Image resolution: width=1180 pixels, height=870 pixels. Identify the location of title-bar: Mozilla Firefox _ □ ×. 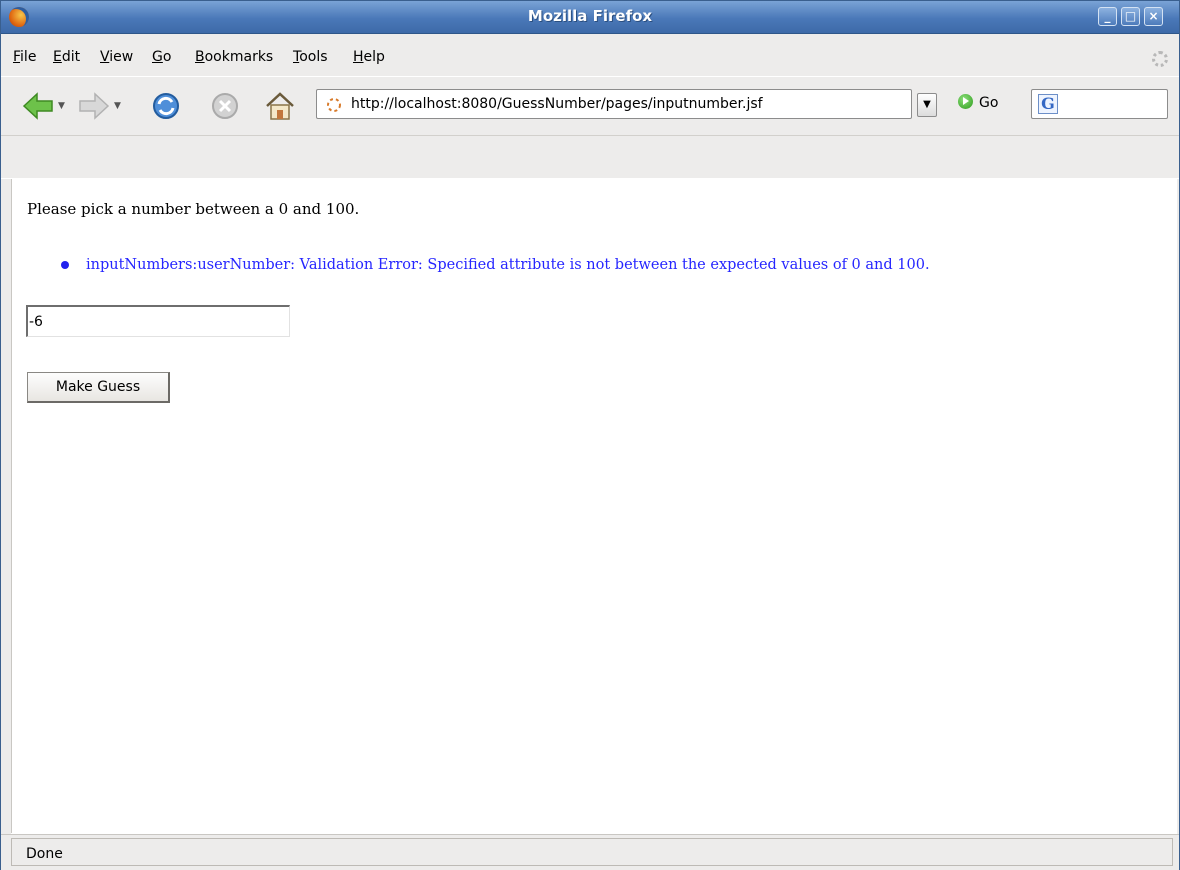
(590, 17).